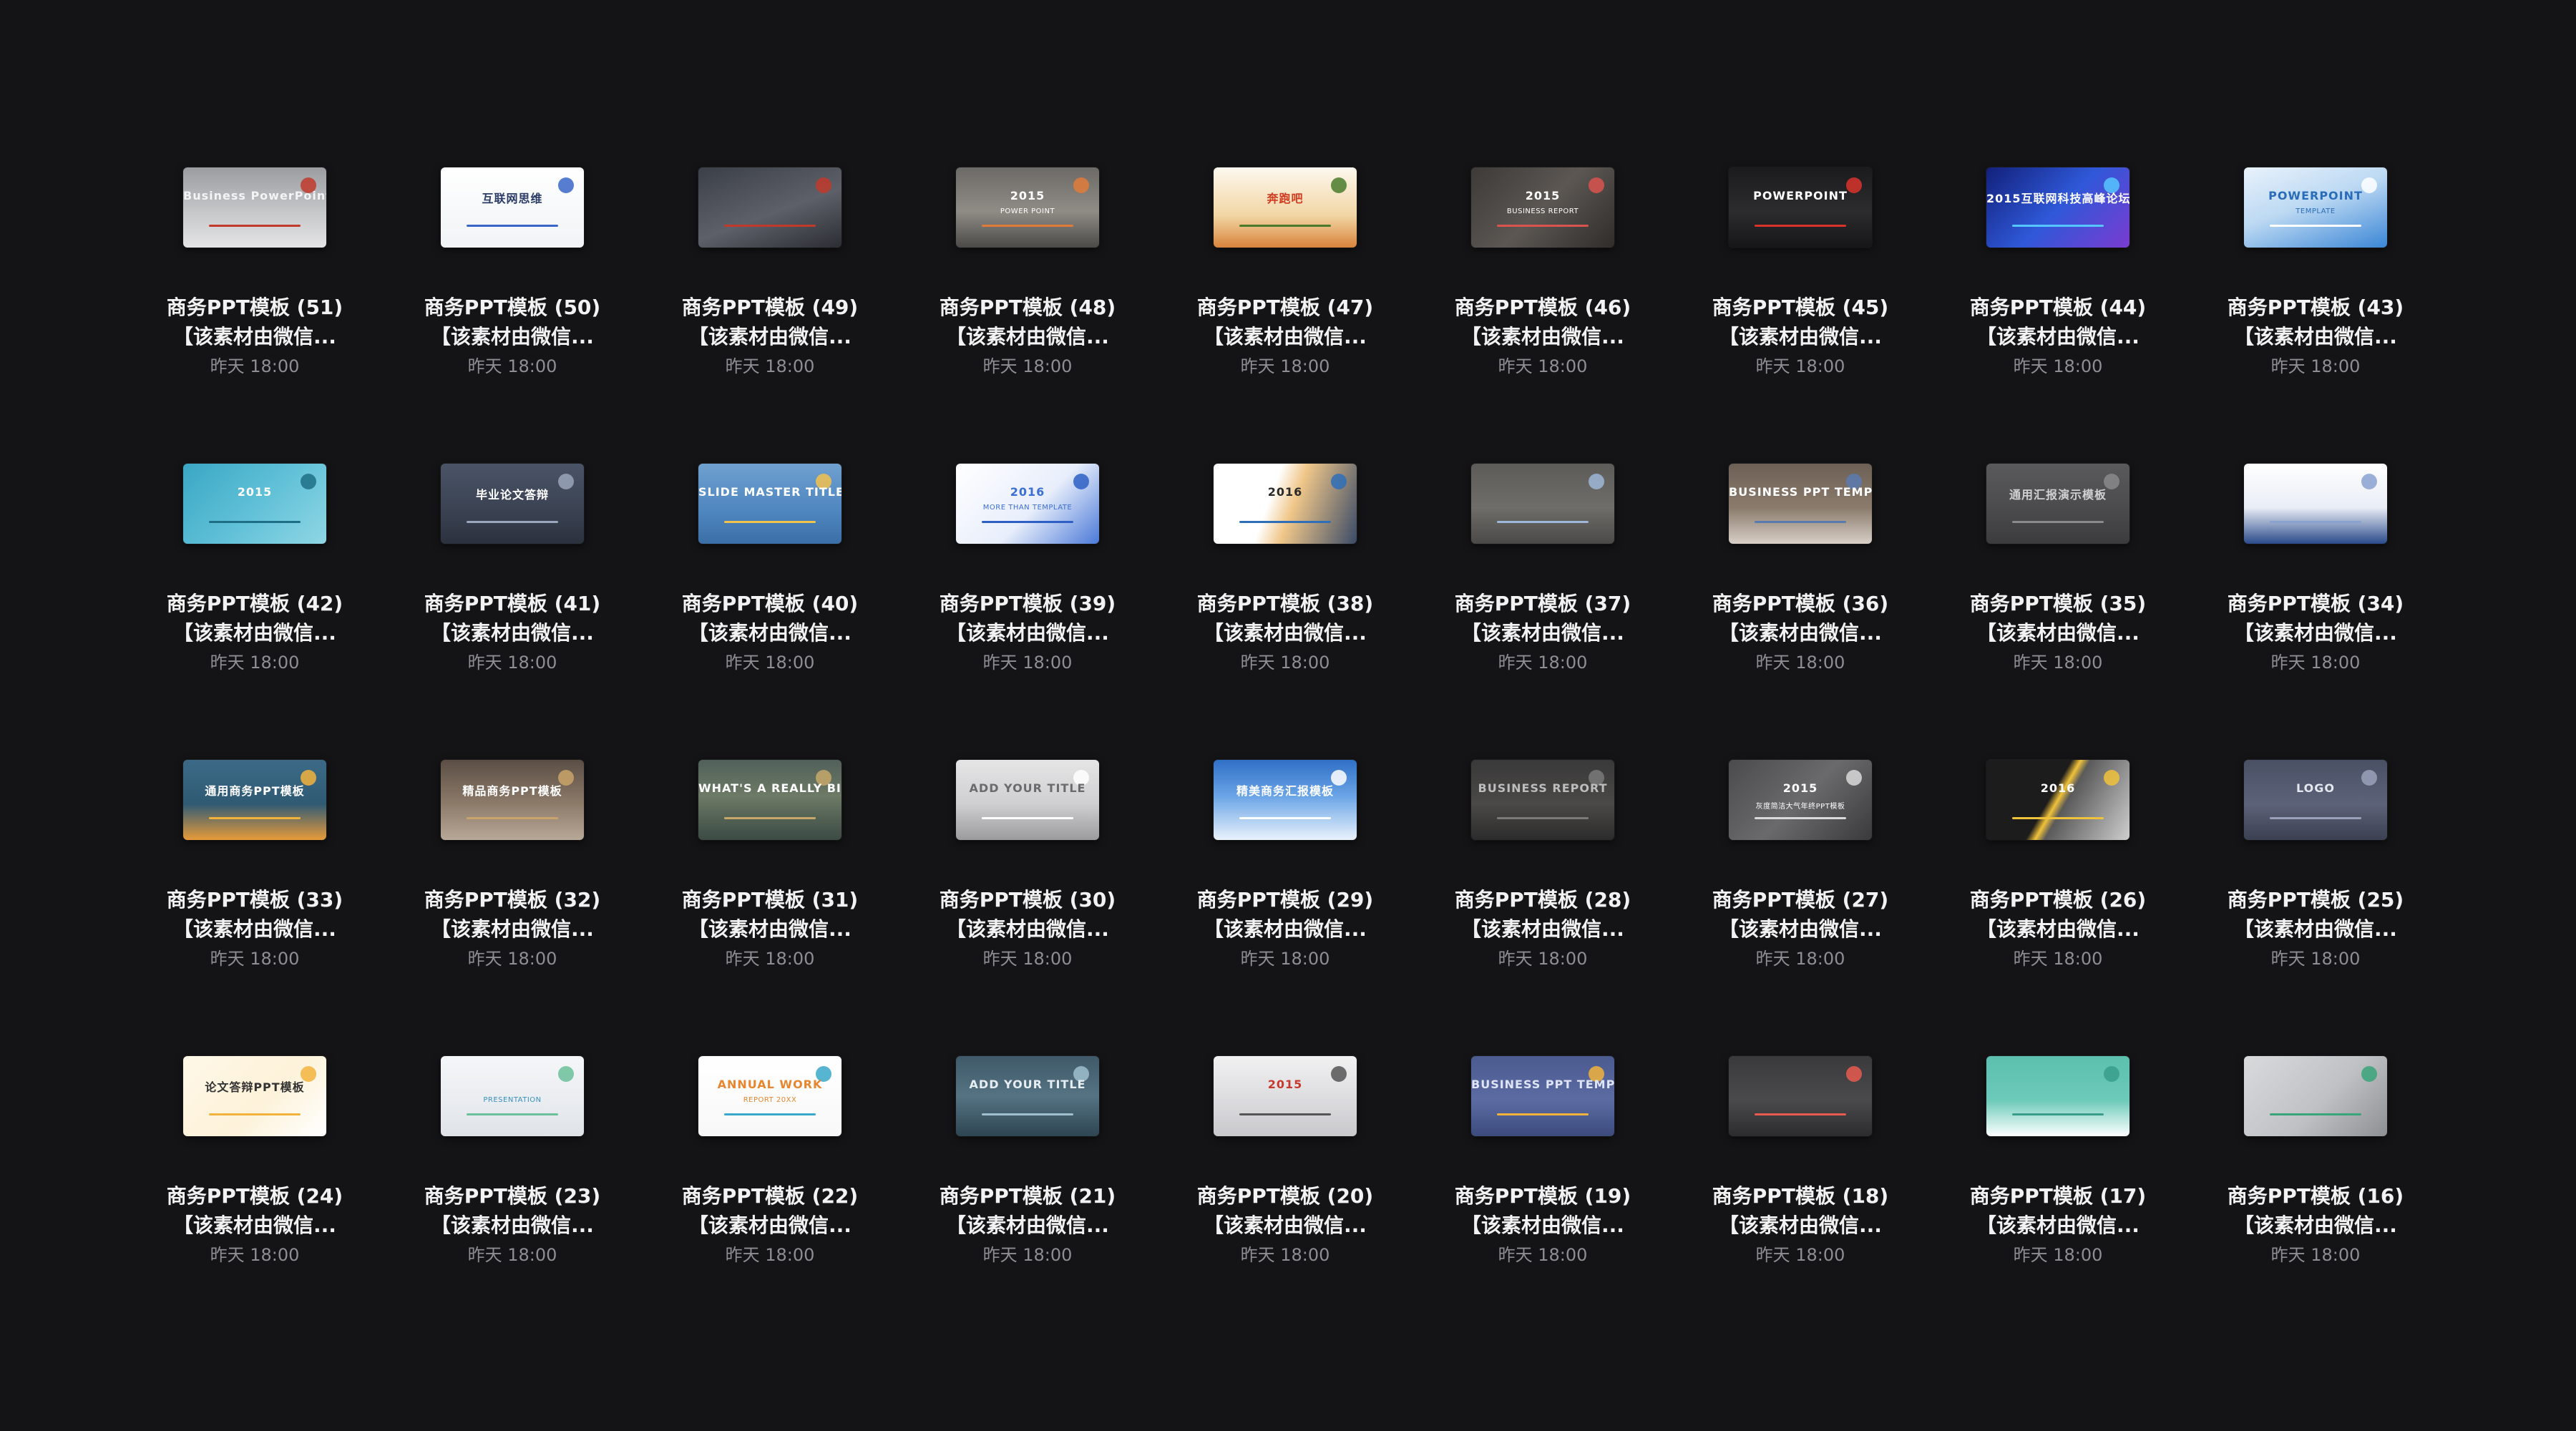 This screenshot has width=2576, height=1431. What do you see at coordinates (512, 1096) in the screenshot?
I see `file-thumbnail: PRESENTATION` at bounding box center [512, 1096].